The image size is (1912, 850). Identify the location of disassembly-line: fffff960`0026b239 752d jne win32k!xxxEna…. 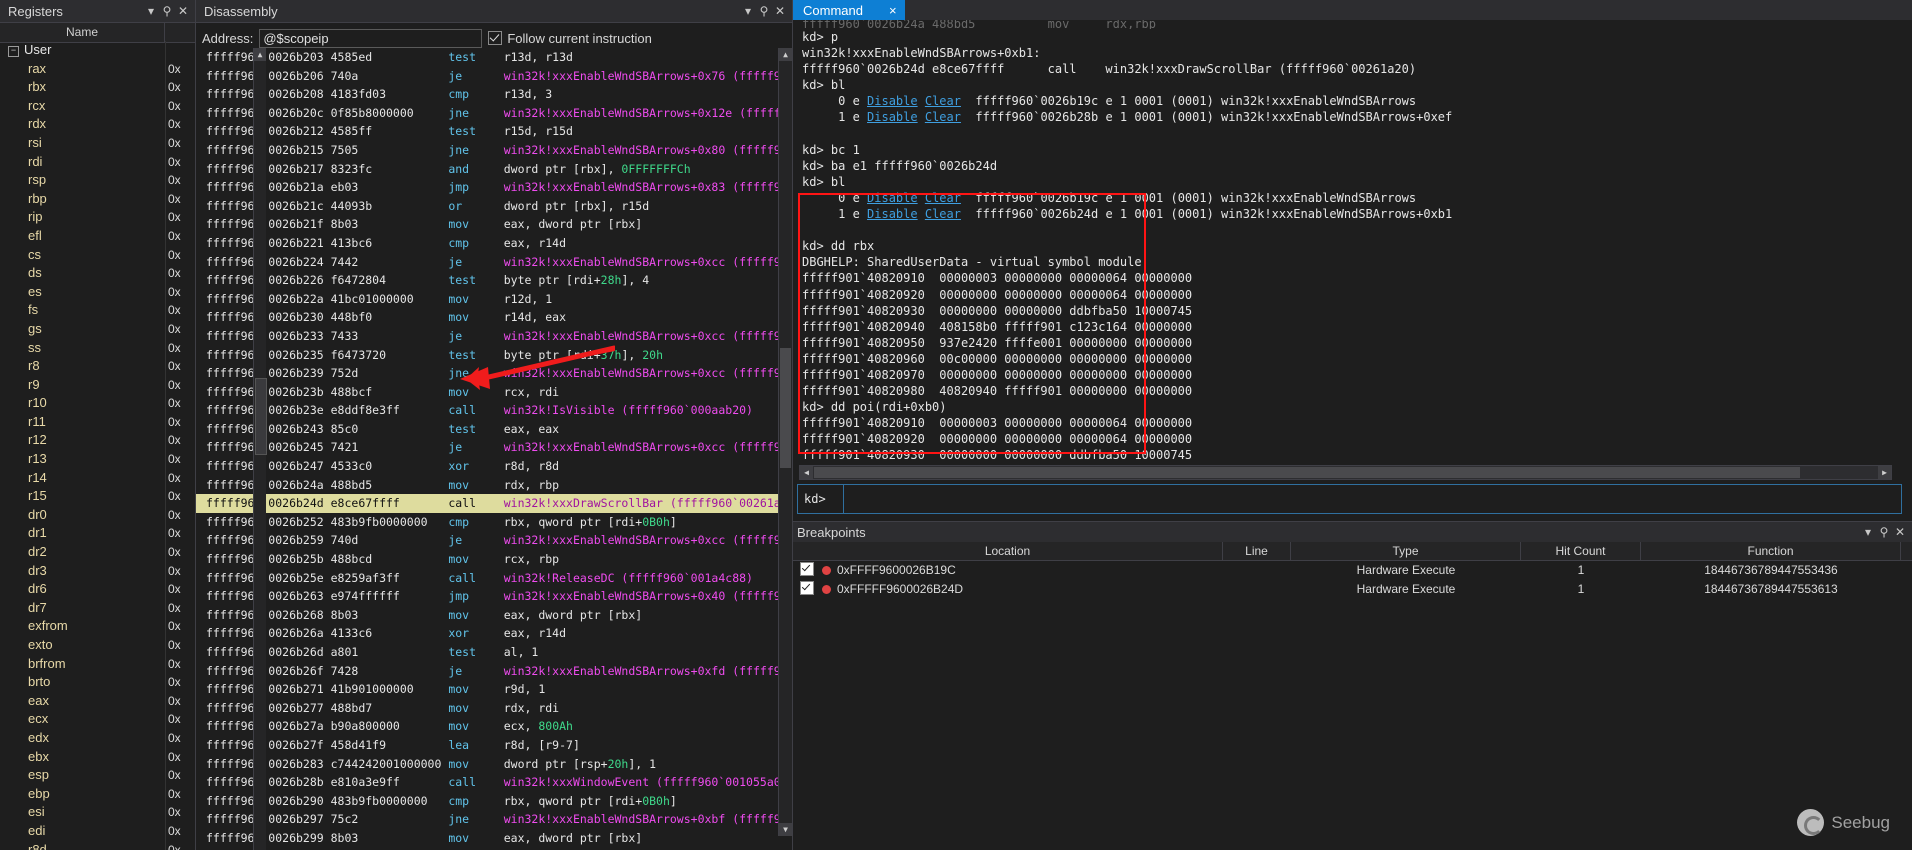
(494, 373).